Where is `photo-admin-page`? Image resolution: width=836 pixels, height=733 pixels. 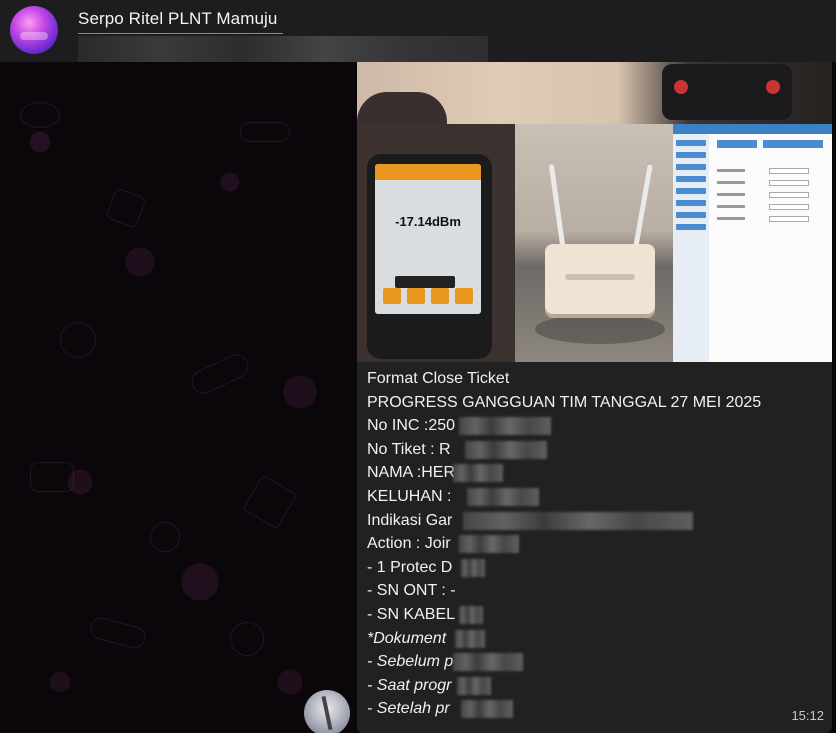 photo-admin-page is located at coordinates (752, 243).